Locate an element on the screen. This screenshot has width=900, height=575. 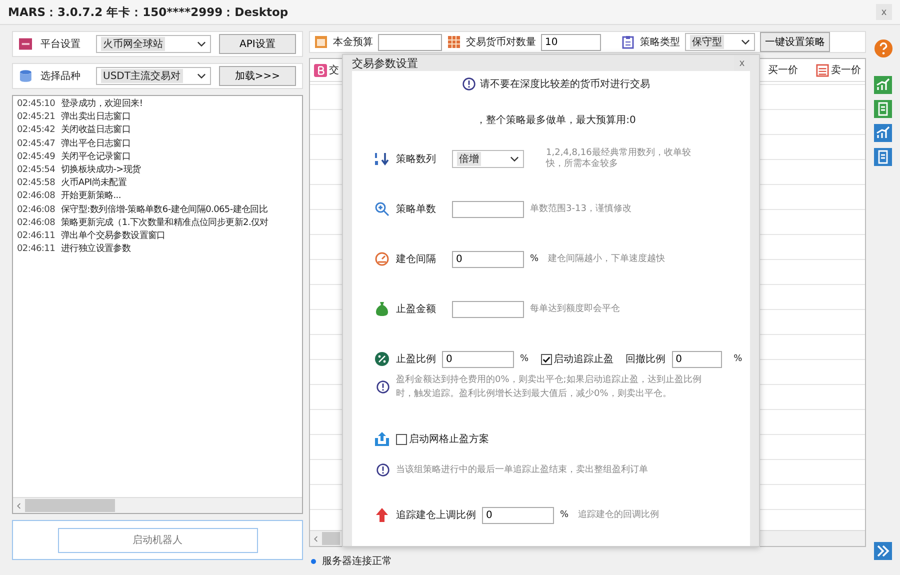
field-label: 回撤比例 is located at coordinates (646, 359).